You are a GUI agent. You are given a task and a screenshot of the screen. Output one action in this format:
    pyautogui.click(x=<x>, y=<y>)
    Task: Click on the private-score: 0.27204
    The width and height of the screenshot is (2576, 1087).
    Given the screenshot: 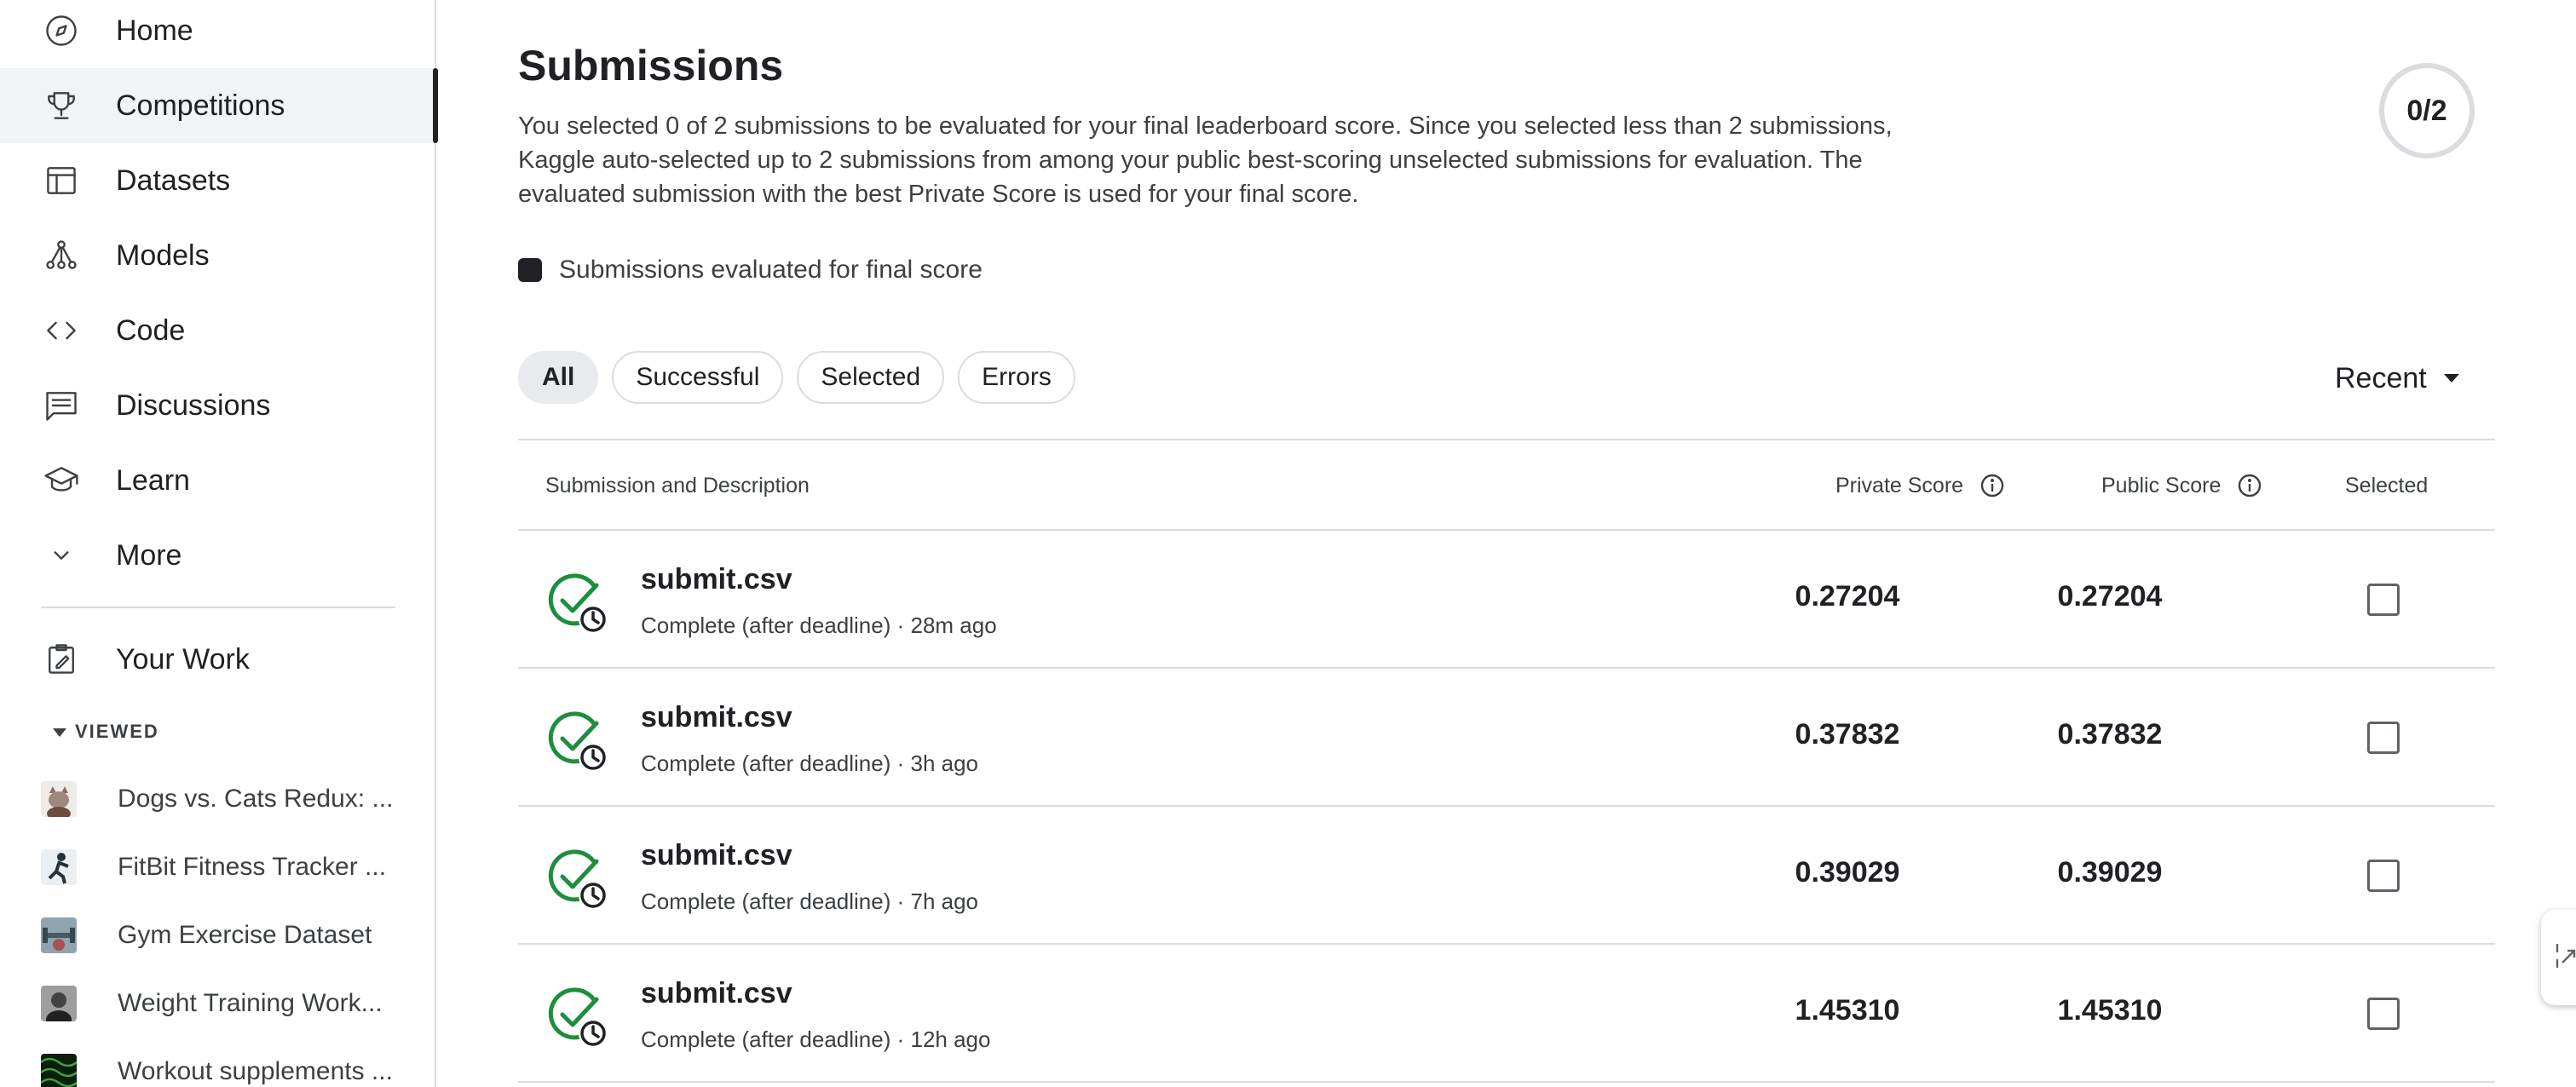 What is the action you would take?
    pyautogui.click(x=1847, y=597)
    